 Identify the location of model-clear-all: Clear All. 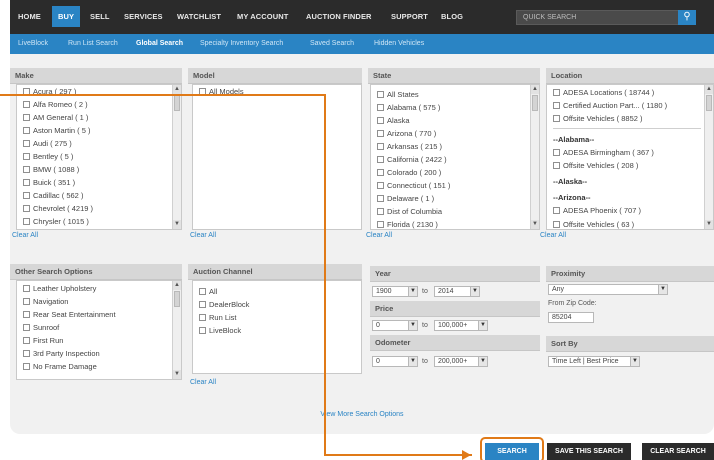
(203, 235).